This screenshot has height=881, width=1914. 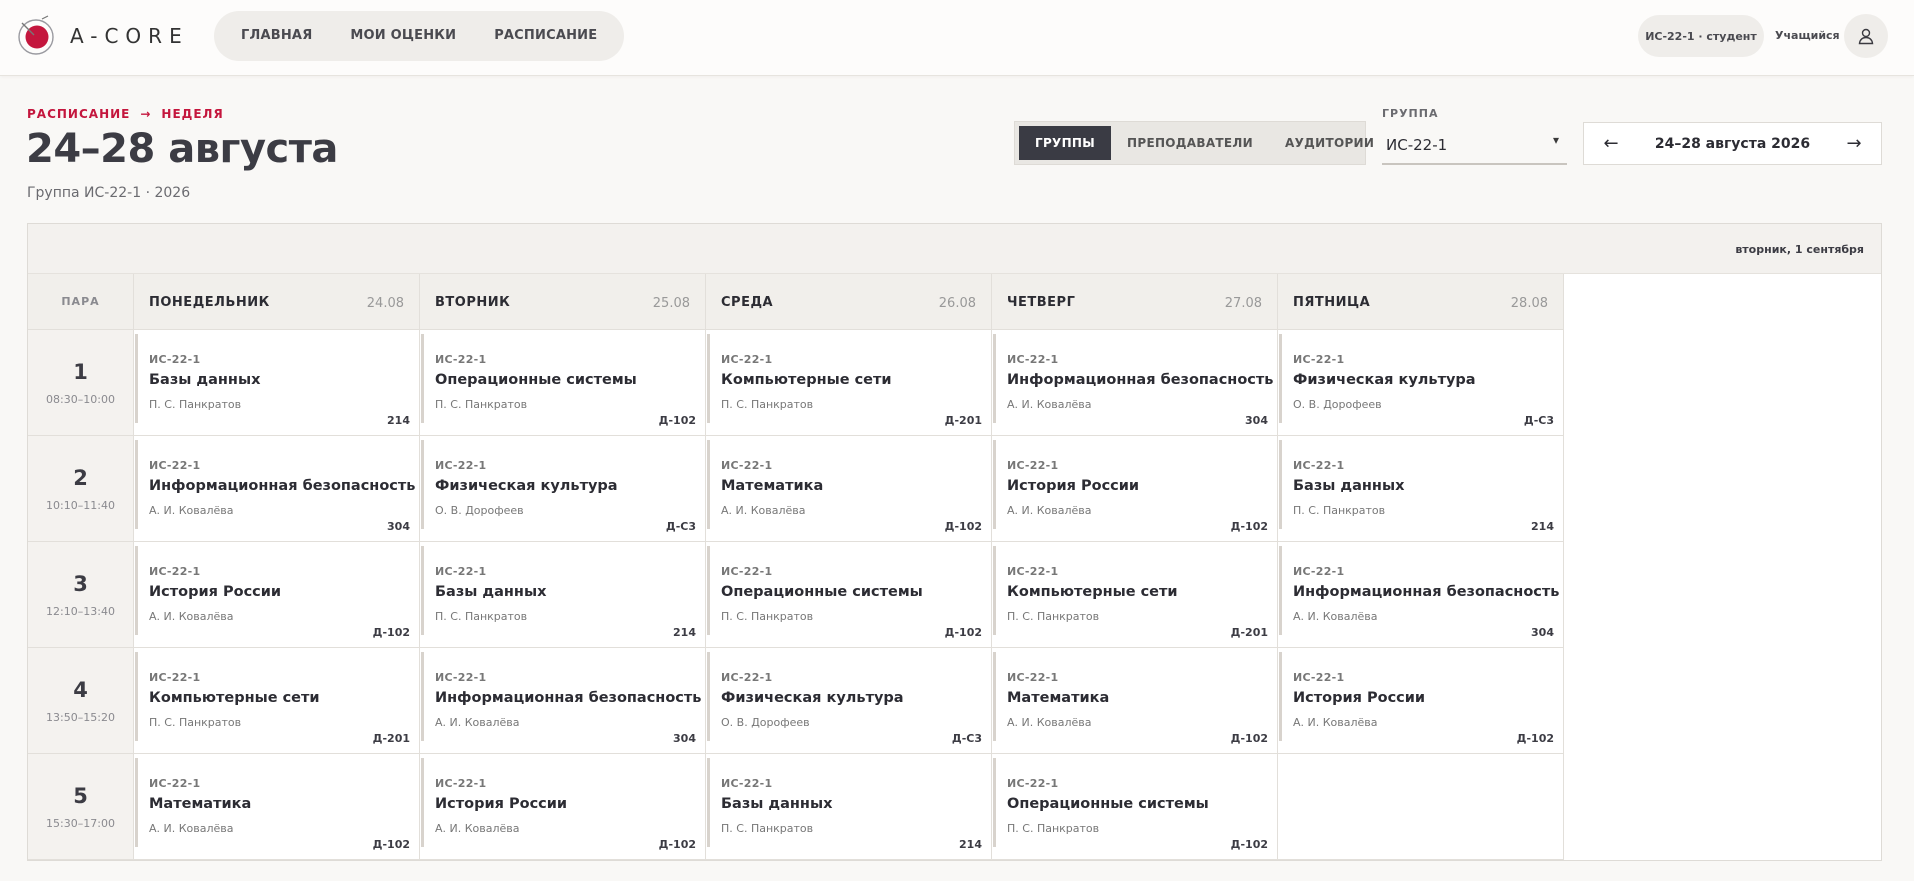 I want to click on week-navigator: ← 24–28 августа 2026 →, so click(x=1732, y=143).